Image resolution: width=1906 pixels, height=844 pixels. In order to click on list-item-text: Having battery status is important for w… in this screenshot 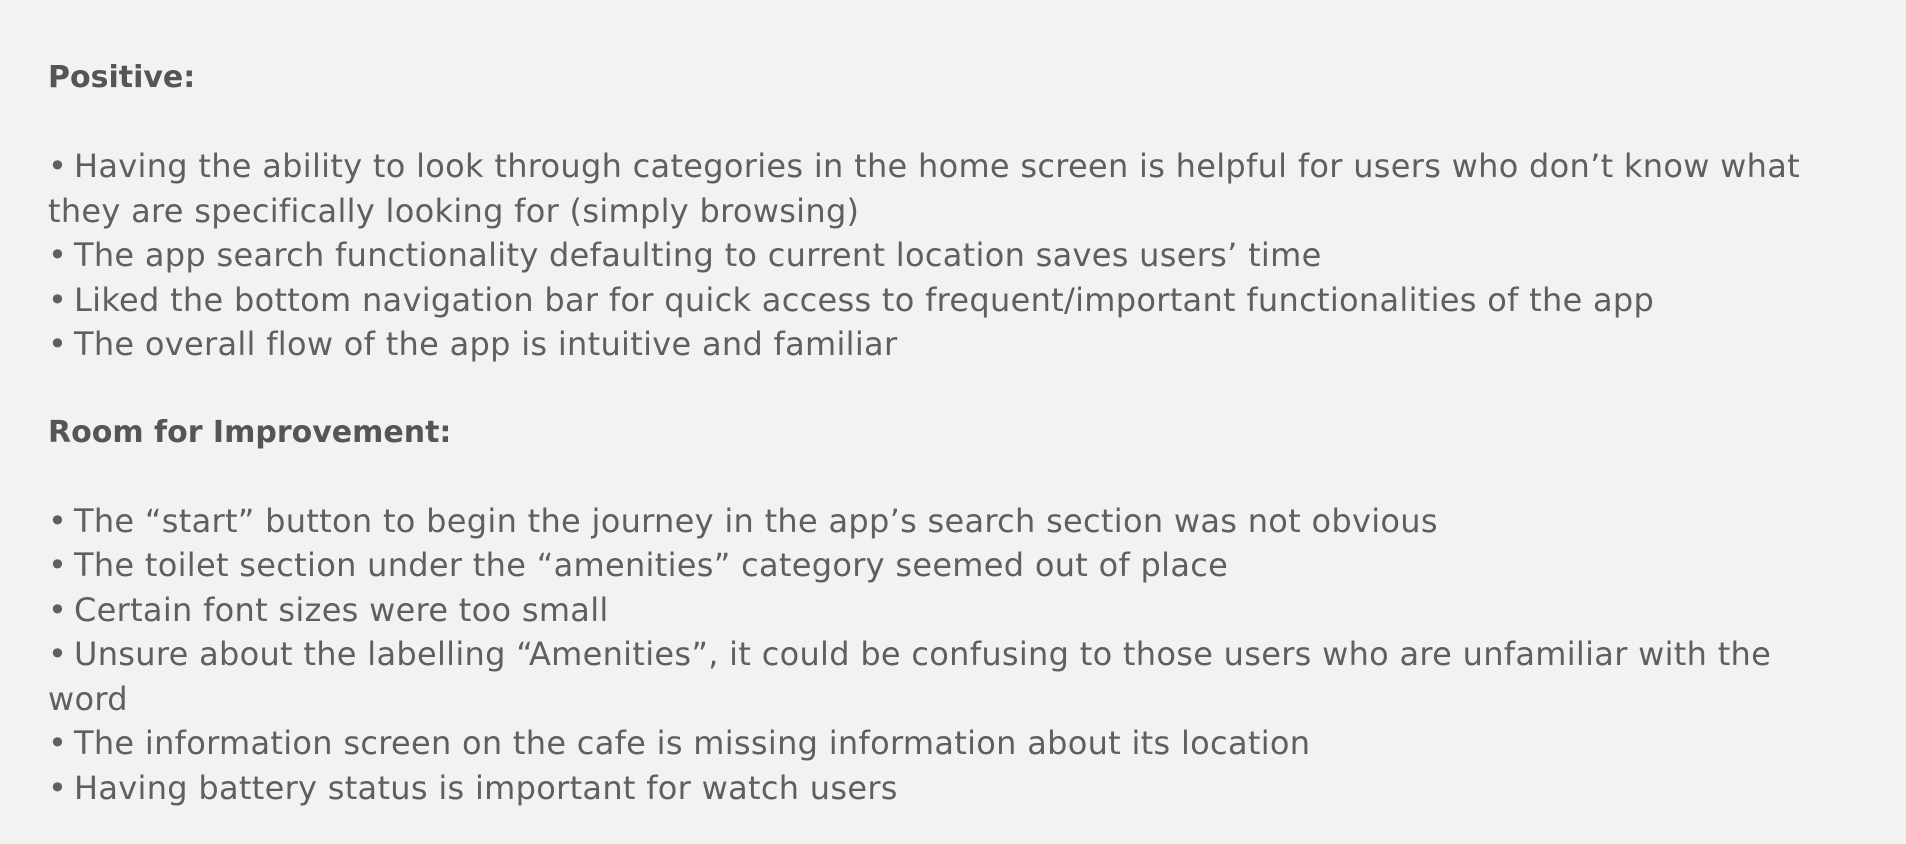, I will do `click(486, 787)`.